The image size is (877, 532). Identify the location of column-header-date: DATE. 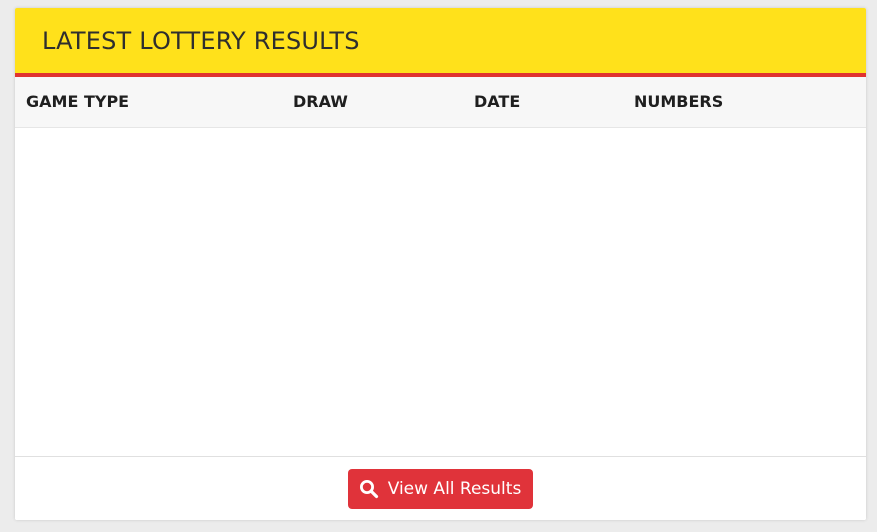
(497, 101).